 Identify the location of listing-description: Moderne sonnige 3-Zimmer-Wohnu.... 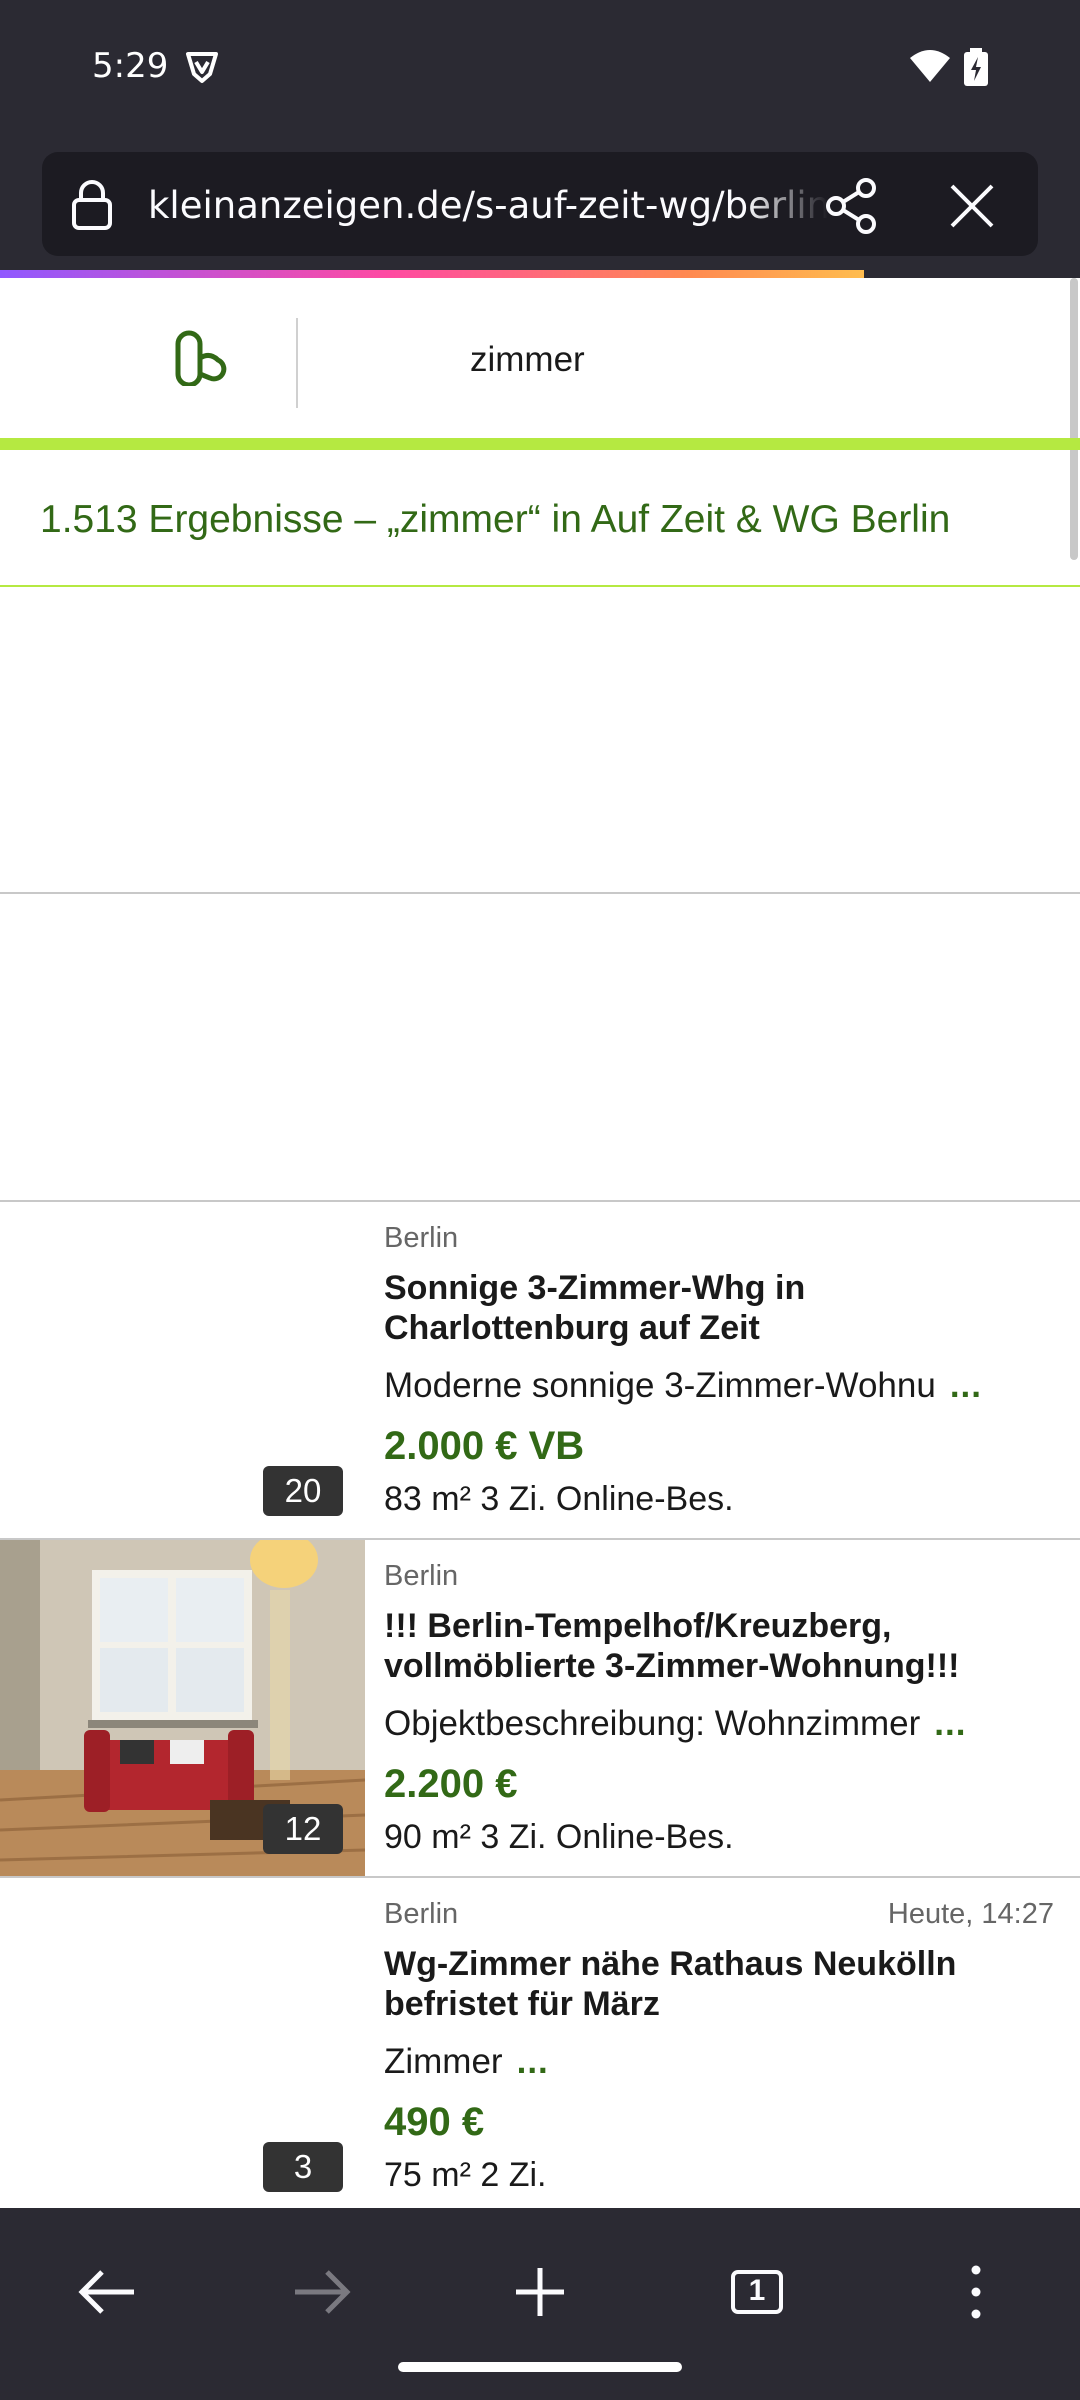
(683, 1386).